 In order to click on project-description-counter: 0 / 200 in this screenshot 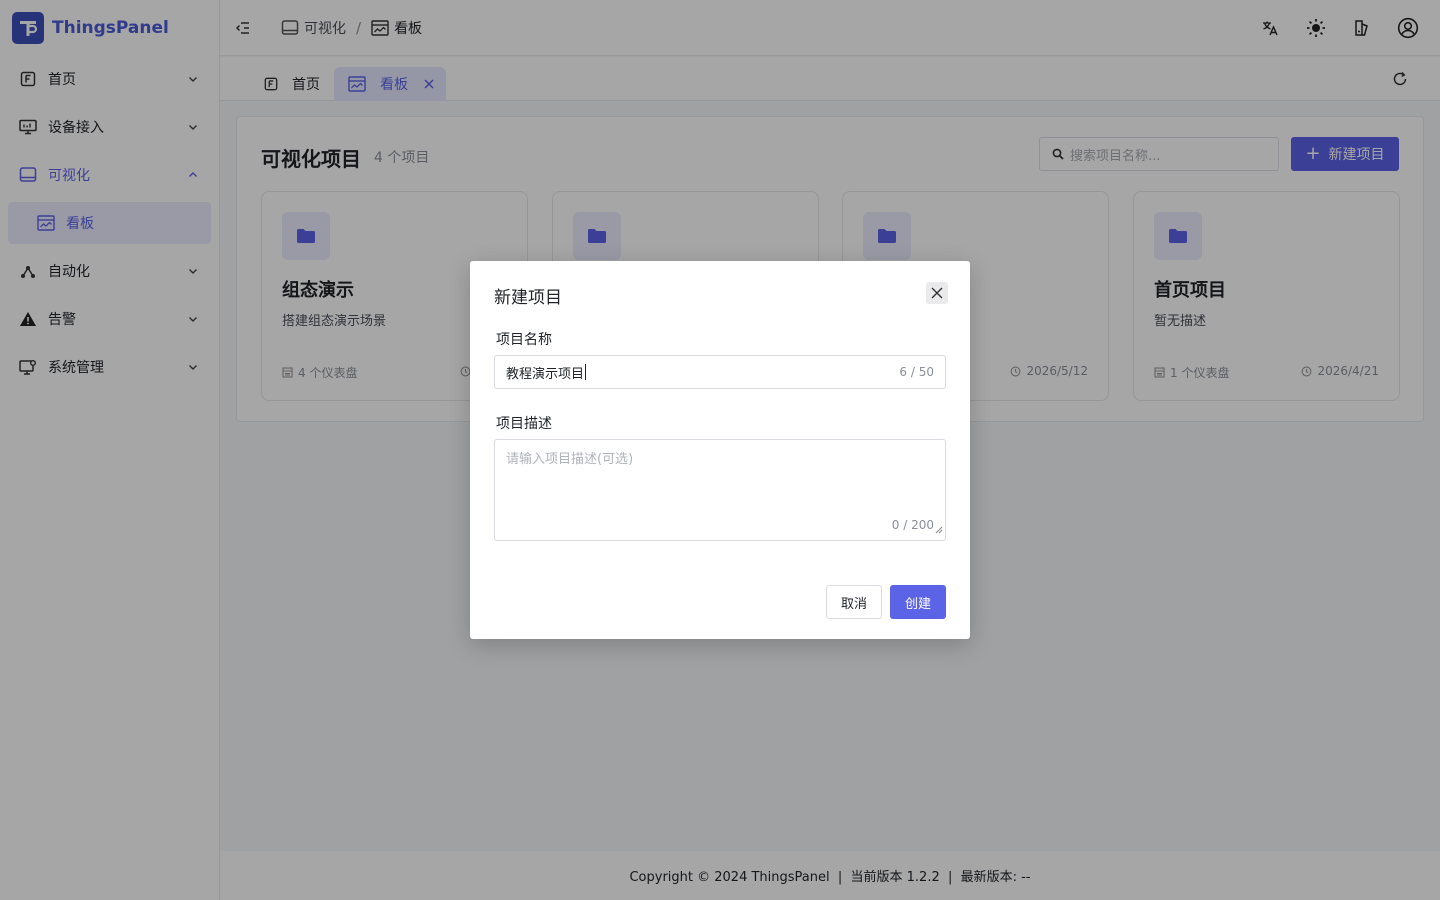, I will do `click(912, 525)`.